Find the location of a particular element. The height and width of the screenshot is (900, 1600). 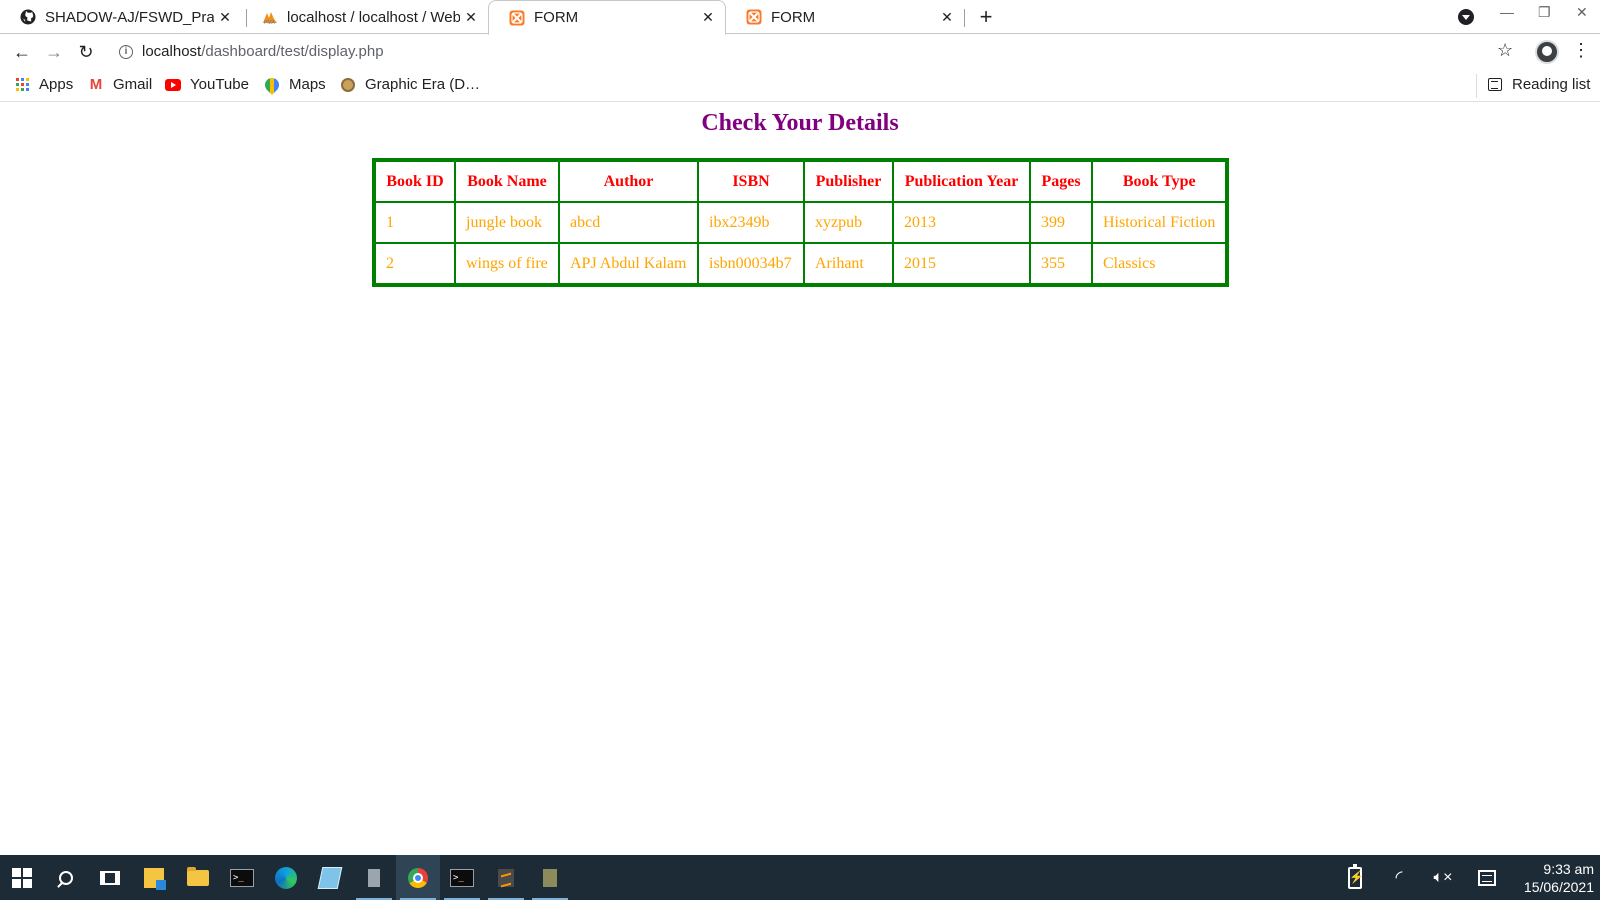

terminal-icon: >_ is located at coordinates (242, 877).